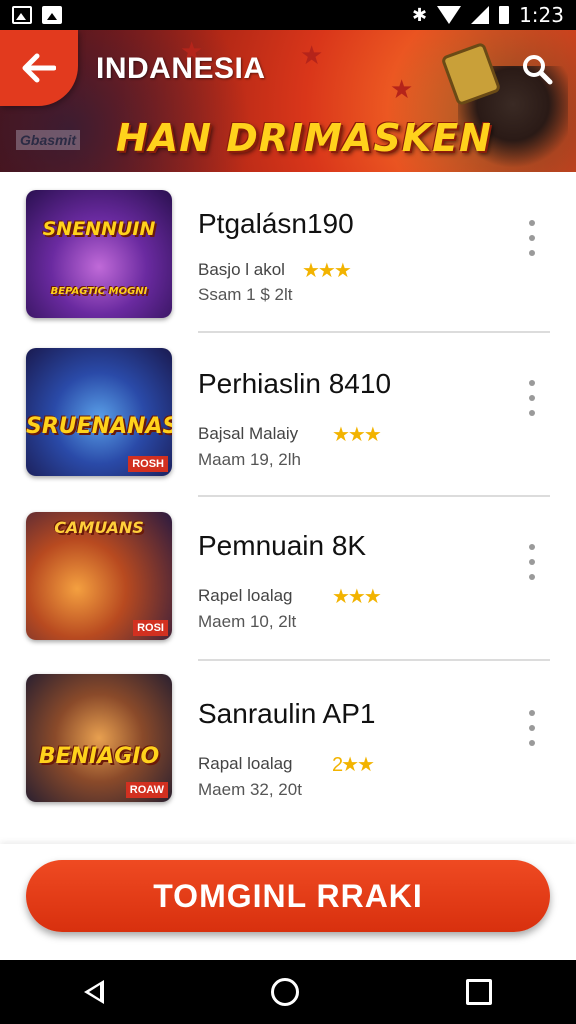 This screenshot has width=576, height=1024. I want to click on system-nav-bar, so click(288, 992).